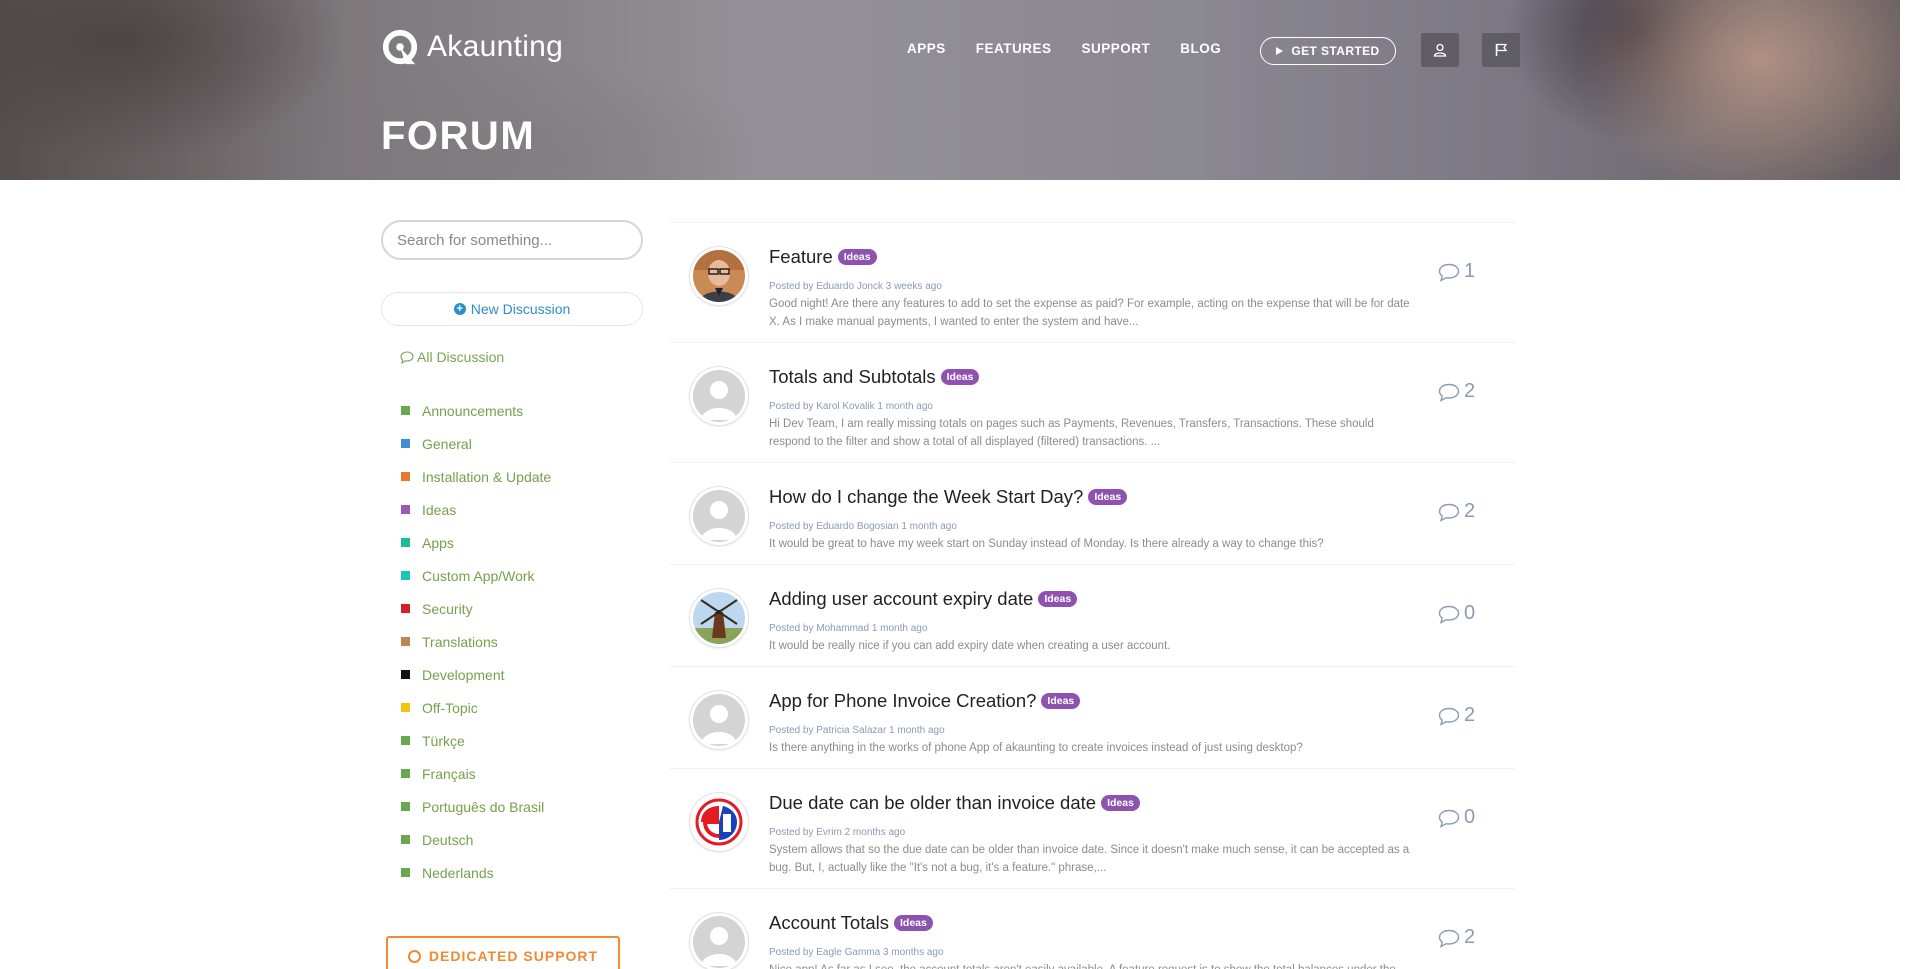  I want to click on account-button, so click(1440, 50).